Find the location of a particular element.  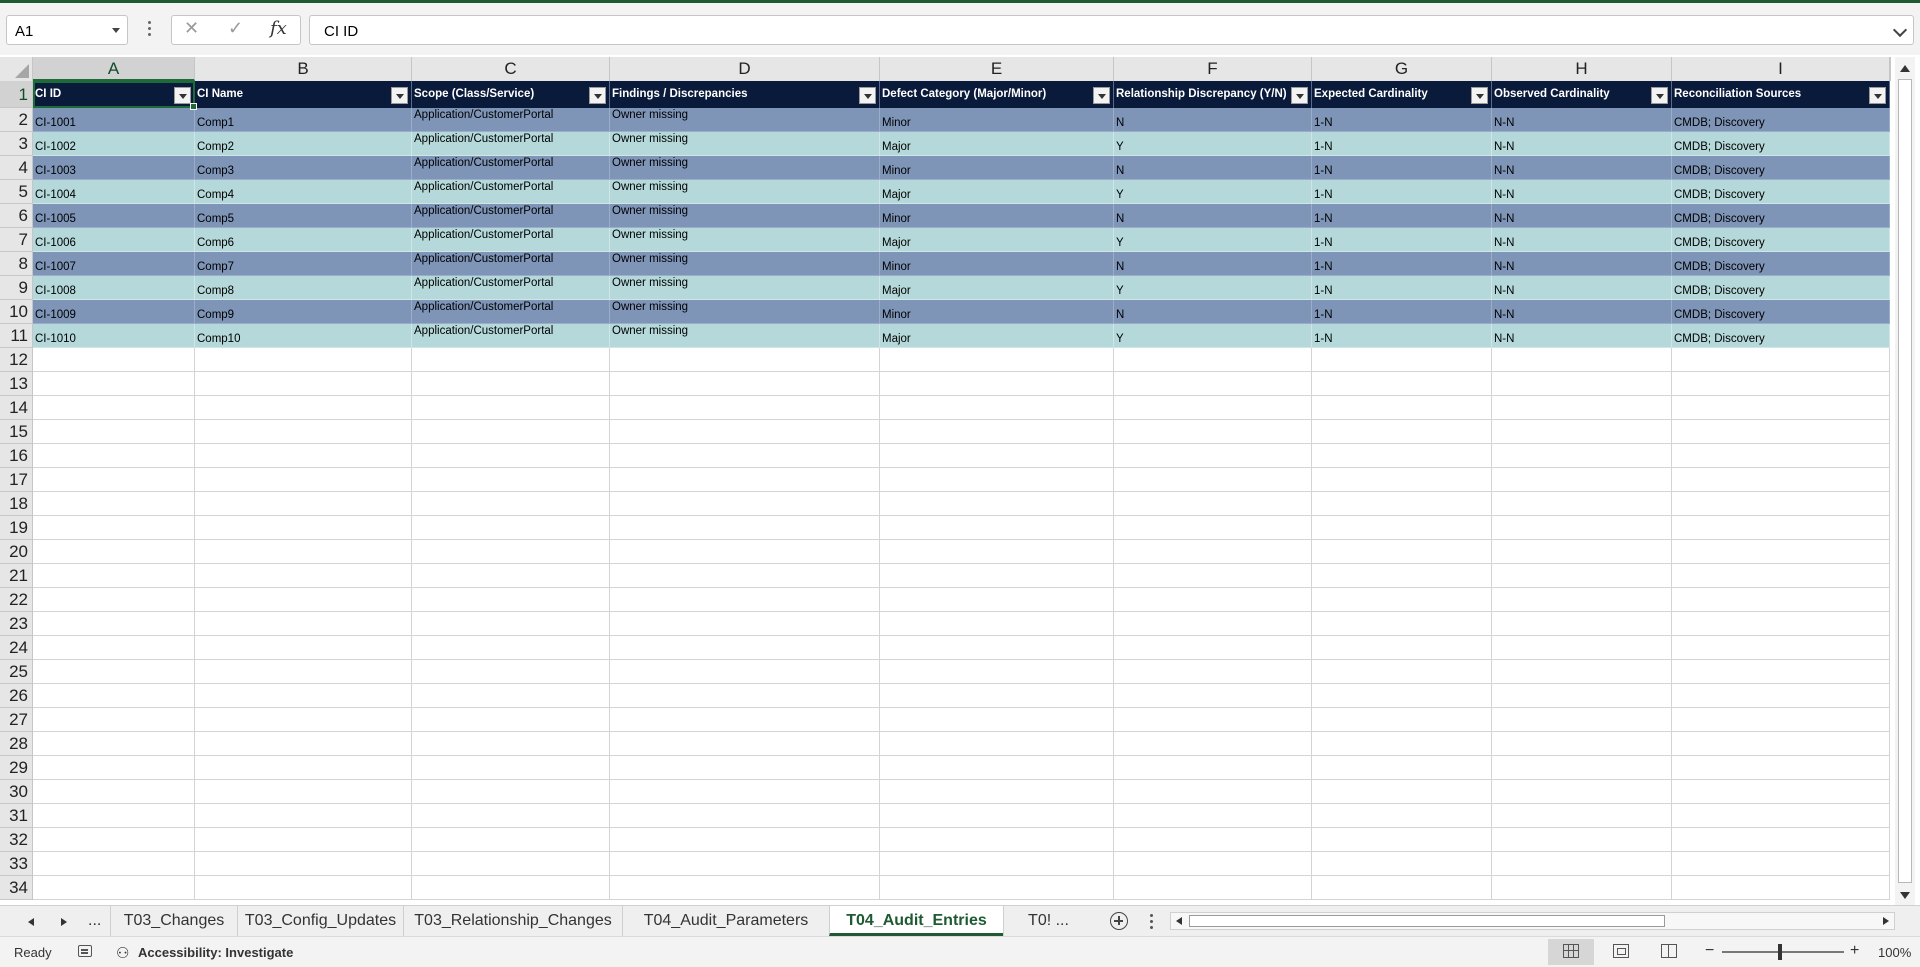

table-cell: Comp9 is located at coordinates (303, 312).